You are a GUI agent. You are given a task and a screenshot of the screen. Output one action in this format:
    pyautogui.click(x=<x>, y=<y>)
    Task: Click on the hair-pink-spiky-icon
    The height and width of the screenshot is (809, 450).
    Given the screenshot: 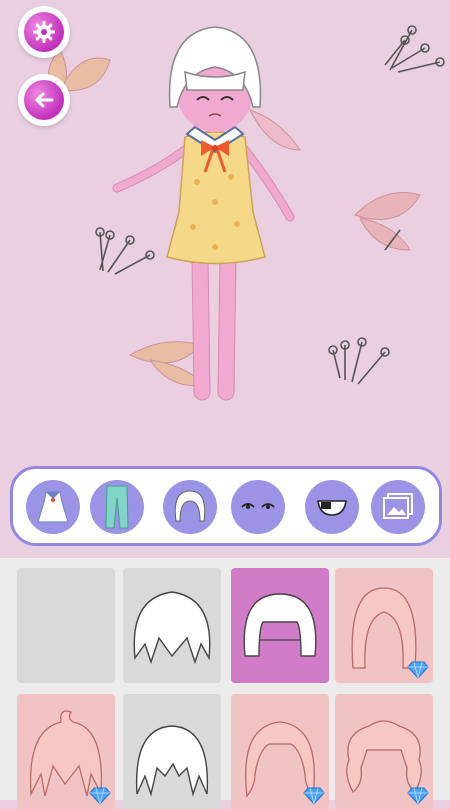 What is the action you would take?
    pyautogui.click(x=66, y=753)
    